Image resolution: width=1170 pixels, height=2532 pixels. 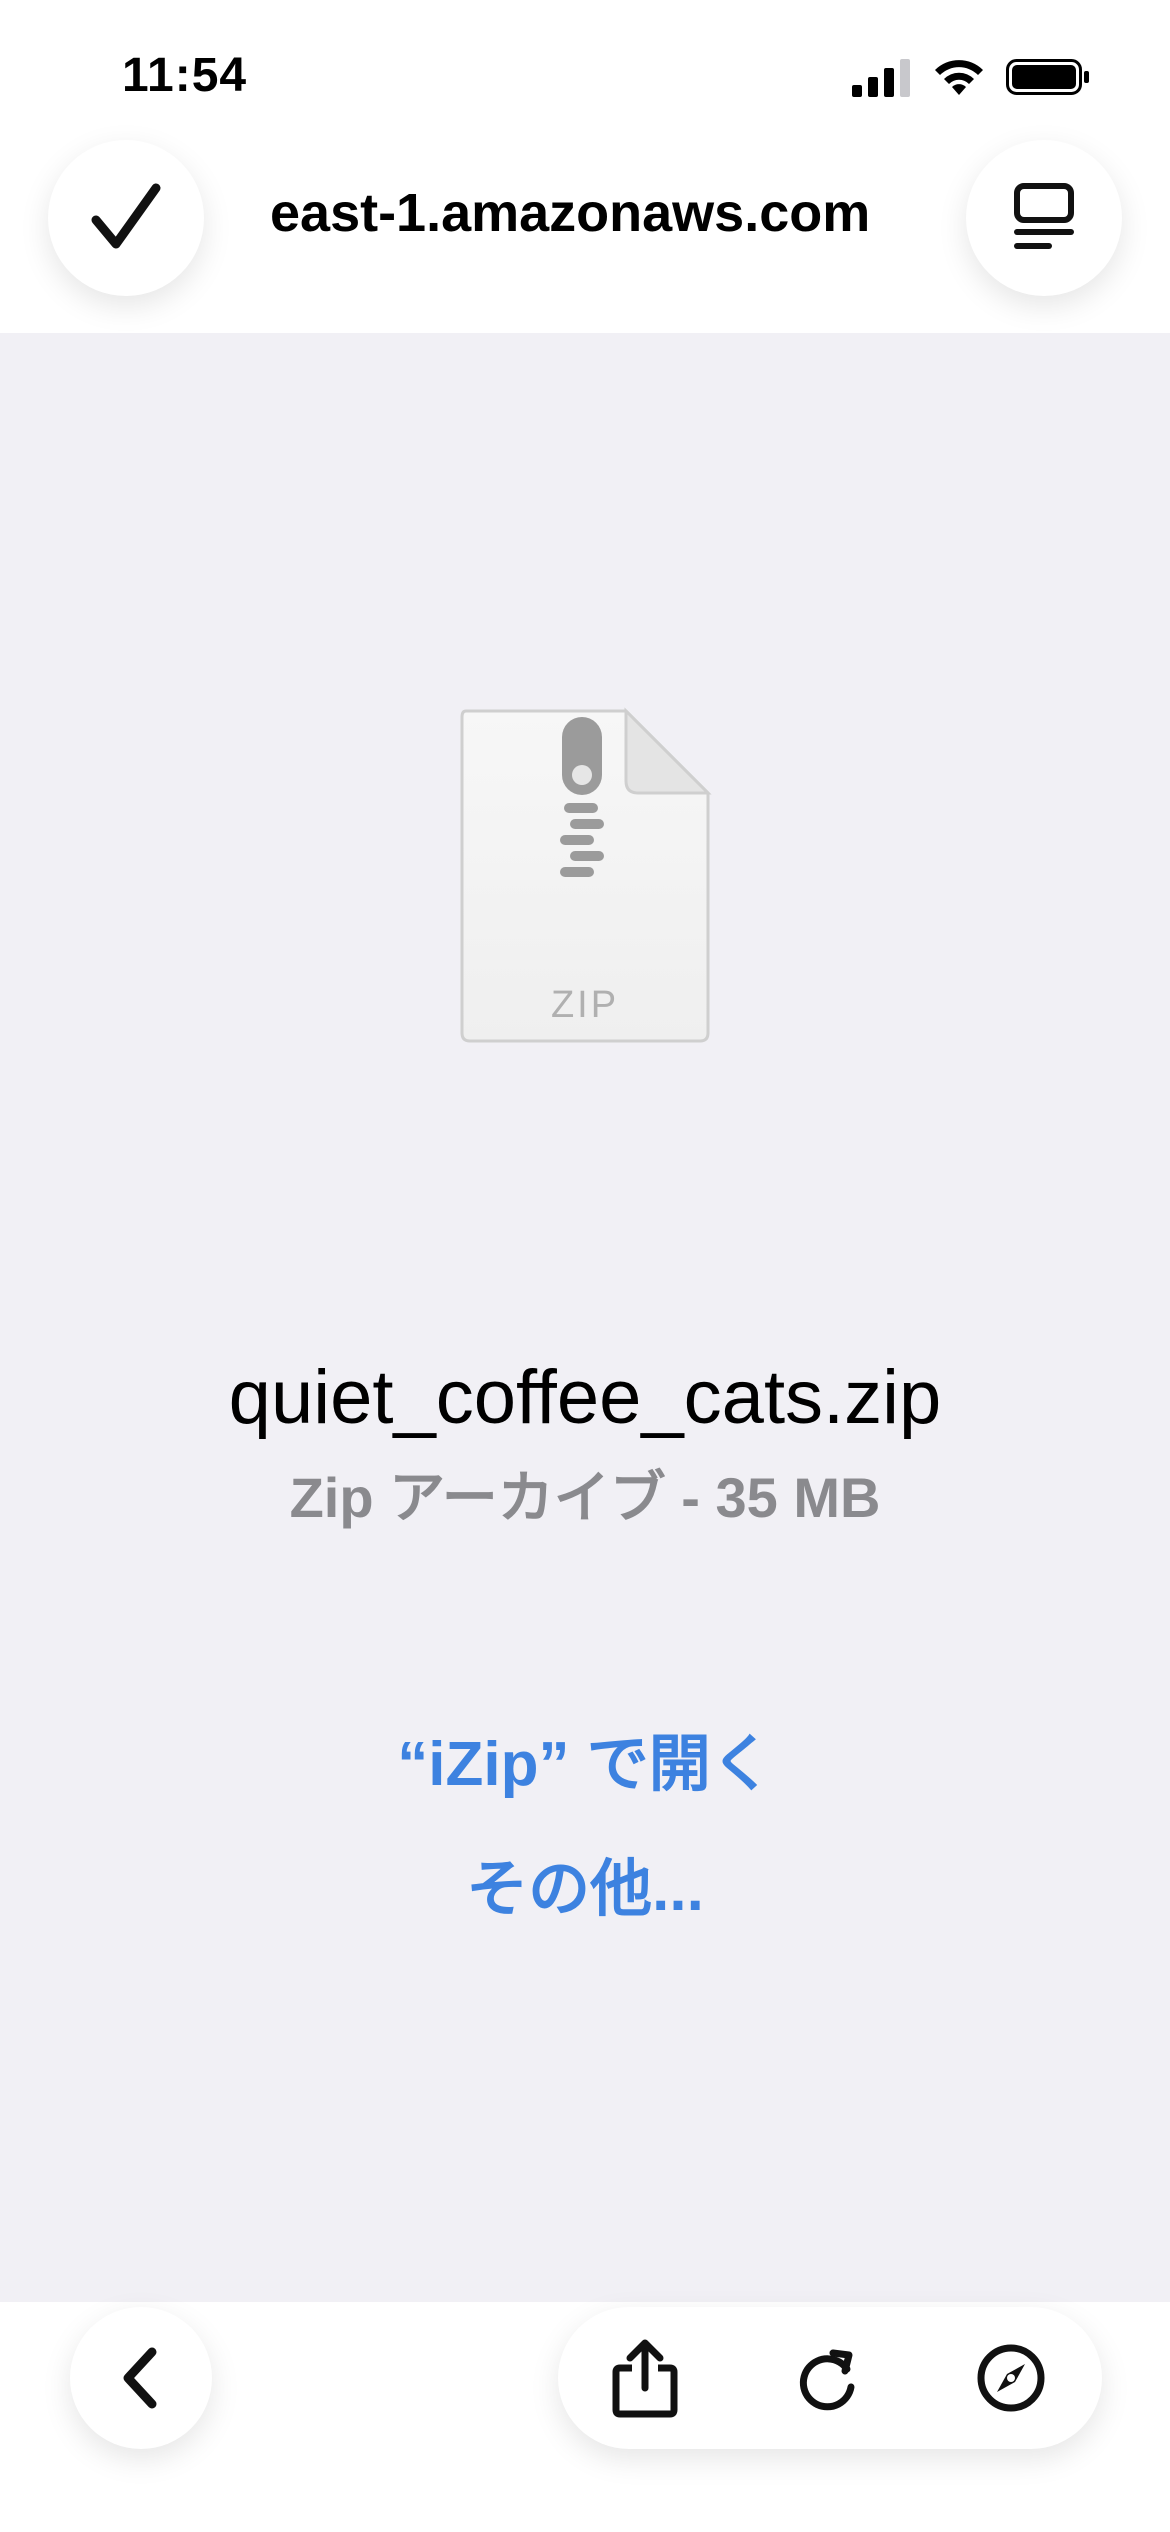 What do you see at coordinates (585, 1005) in the screenshot?
I see `zip-icon-label: ZIP` at bounding box center [585, 1005].